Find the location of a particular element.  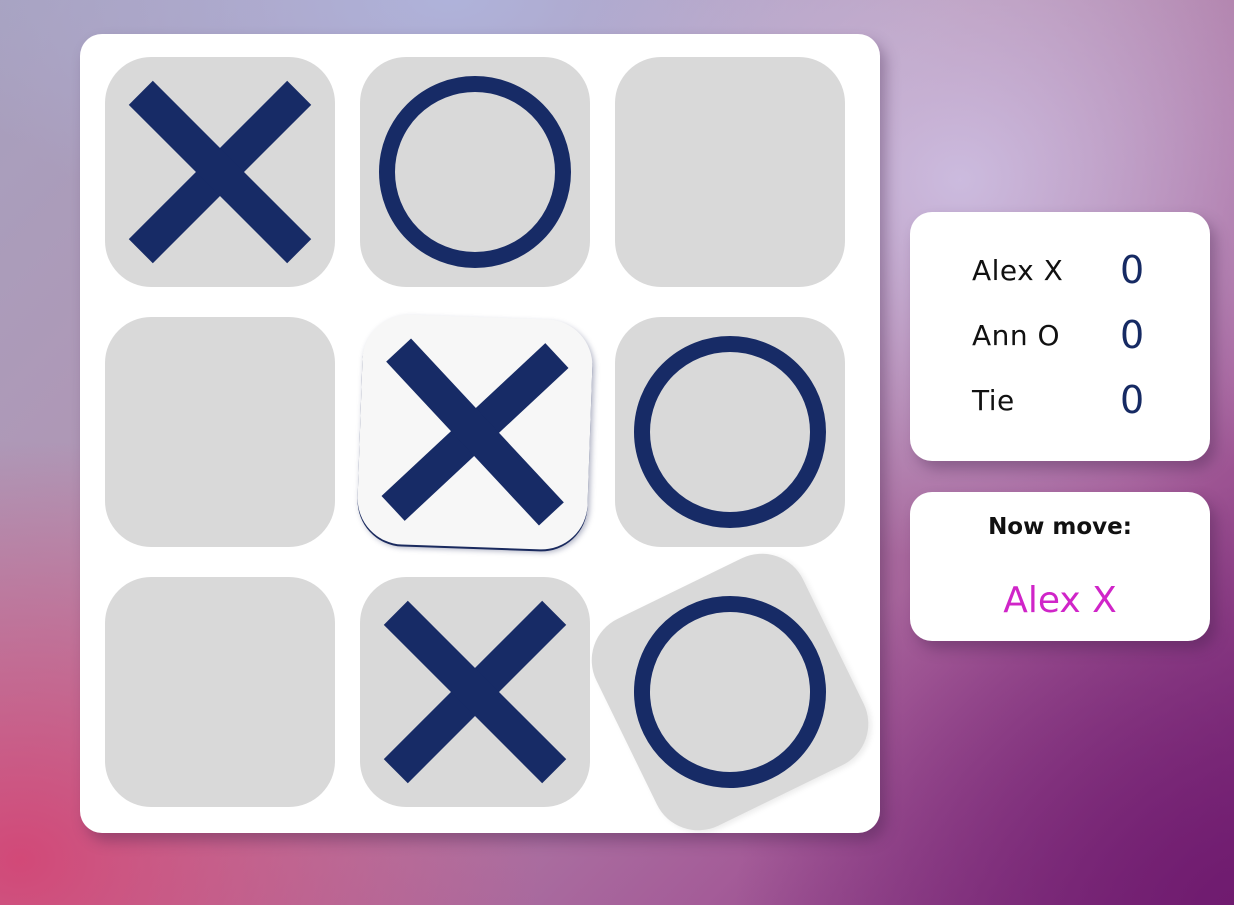

turn-panel: Now move: Alex X is located at coordinates (1060, 566).